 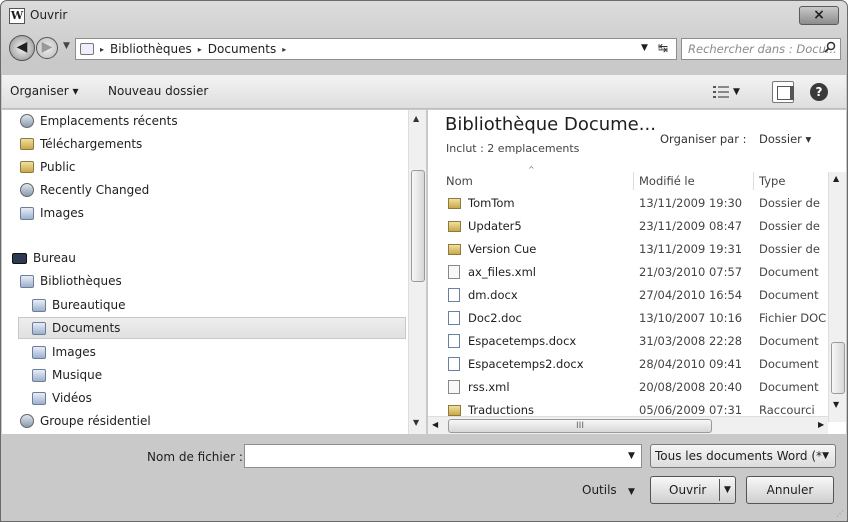 I want to click on file-date: 20/08/2008 20:40, so click(x=691, y=387).